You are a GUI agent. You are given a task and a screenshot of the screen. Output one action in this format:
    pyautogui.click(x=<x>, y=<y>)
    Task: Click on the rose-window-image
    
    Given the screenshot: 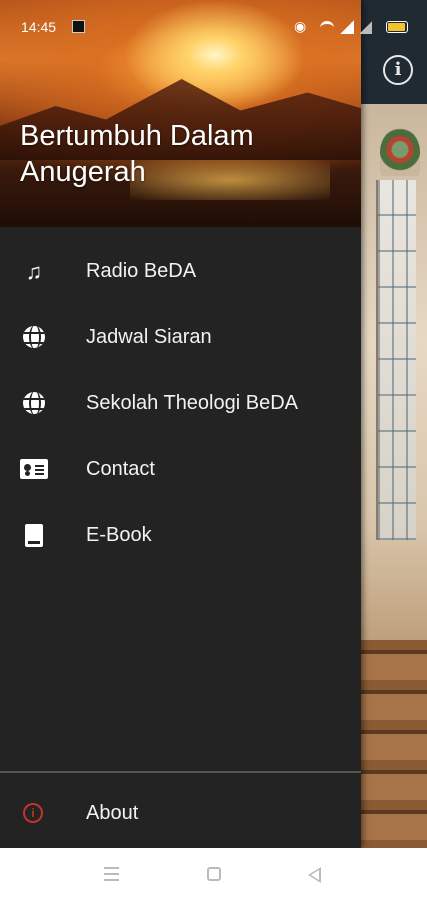 What is the action you would take?
    pyautogui.click(x=400, y=152)
    